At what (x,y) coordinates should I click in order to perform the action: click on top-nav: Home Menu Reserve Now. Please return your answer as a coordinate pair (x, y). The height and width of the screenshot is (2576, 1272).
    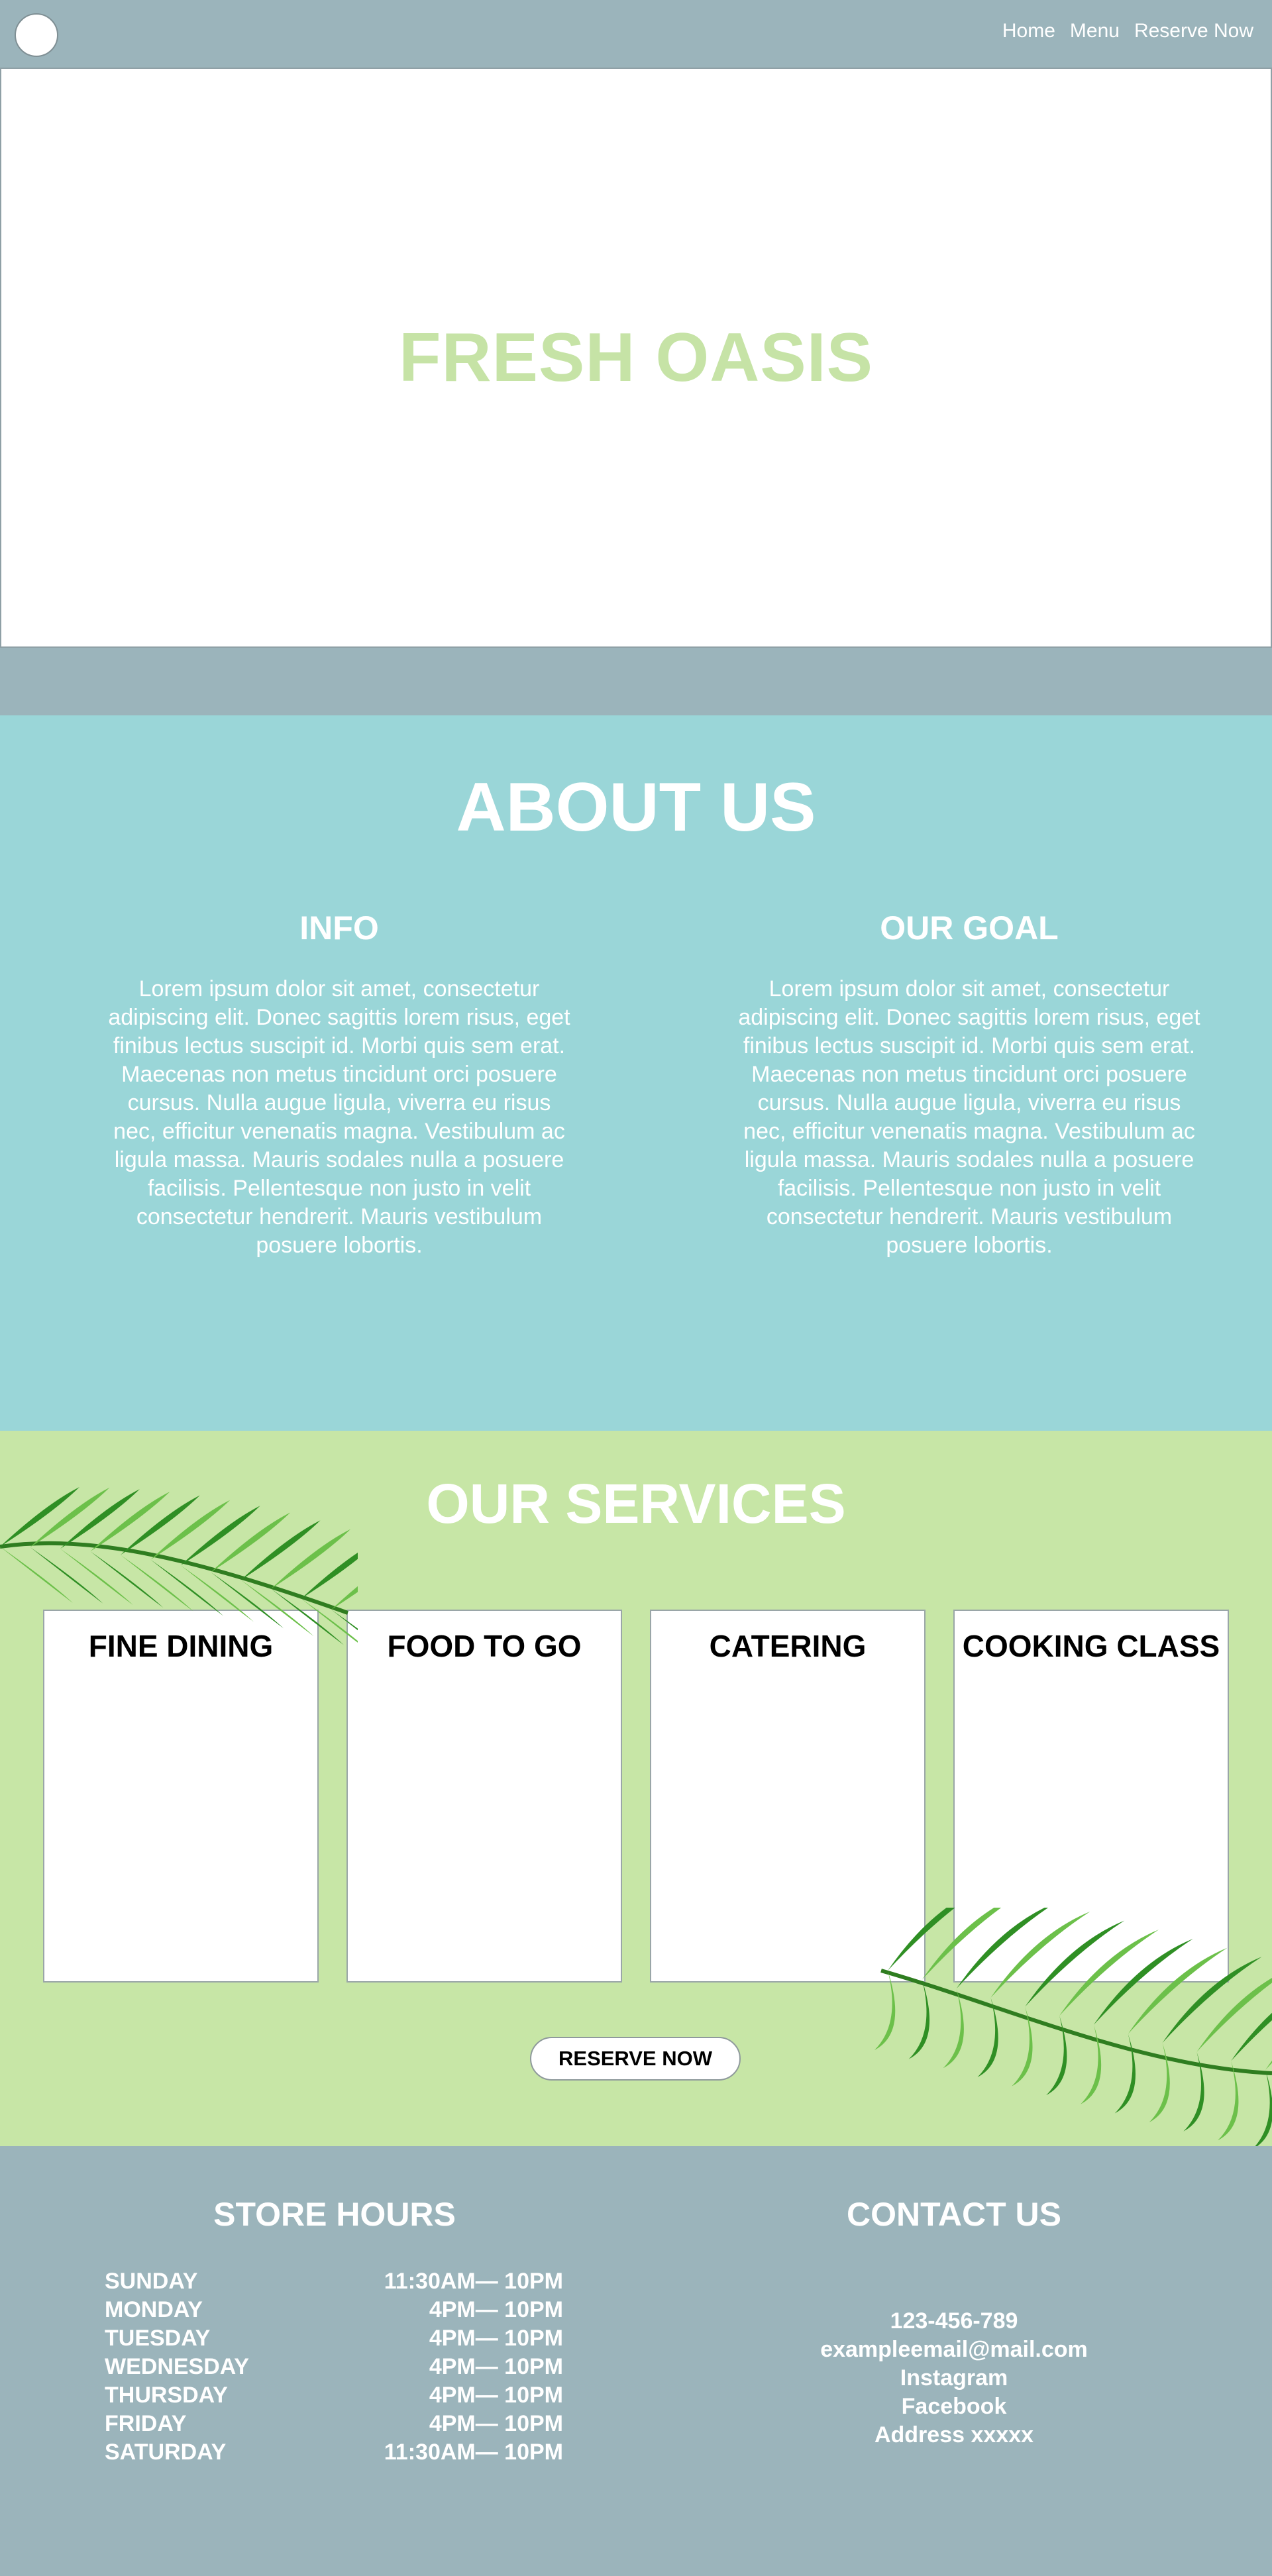
    Looking at the image, I should click on (636, 34).